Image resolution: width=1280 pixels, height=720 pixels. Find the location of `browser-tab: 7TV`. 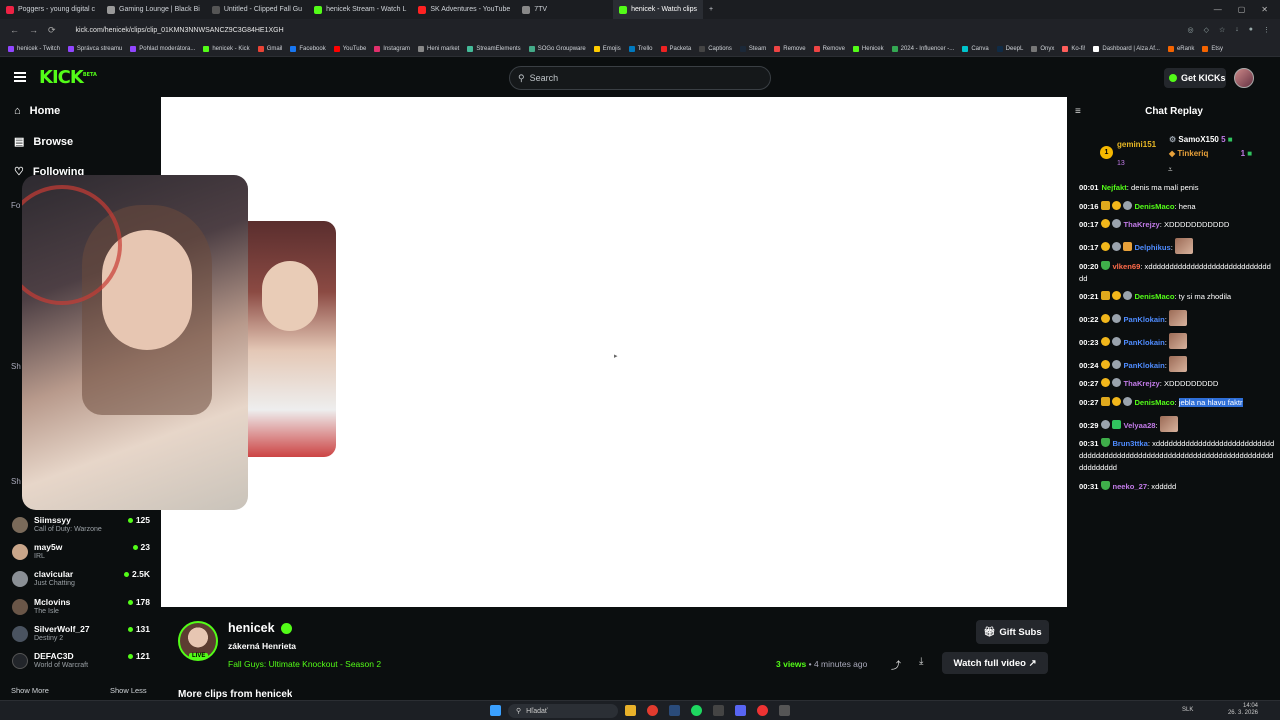

browser-tab: 7TV is located at coordinates (534, 9).